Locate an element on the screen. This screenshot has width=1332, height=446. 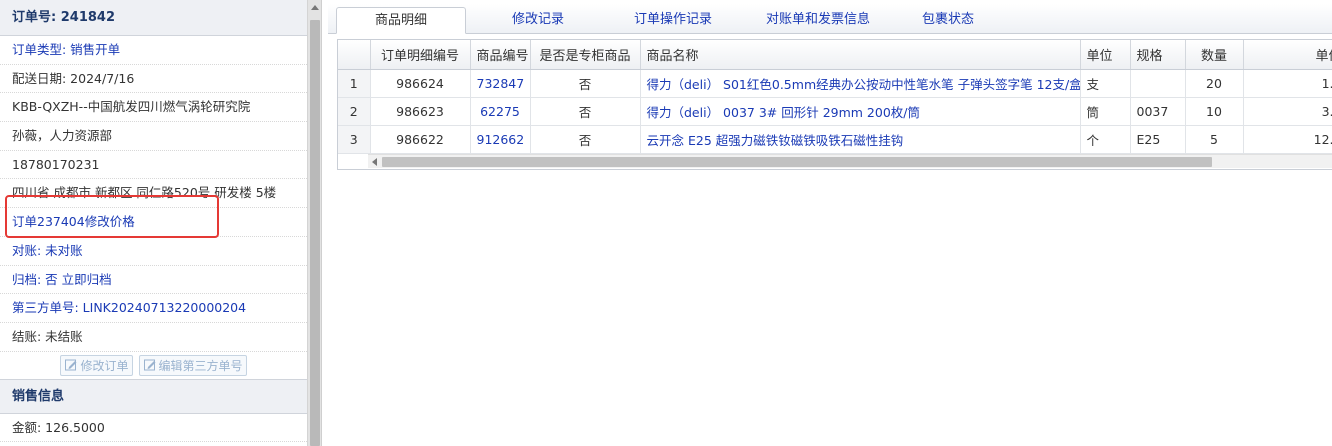
order-field: KBB-QXZH--中国航发四川燃气涡轮研究院 is located at coordinates (153, 108).